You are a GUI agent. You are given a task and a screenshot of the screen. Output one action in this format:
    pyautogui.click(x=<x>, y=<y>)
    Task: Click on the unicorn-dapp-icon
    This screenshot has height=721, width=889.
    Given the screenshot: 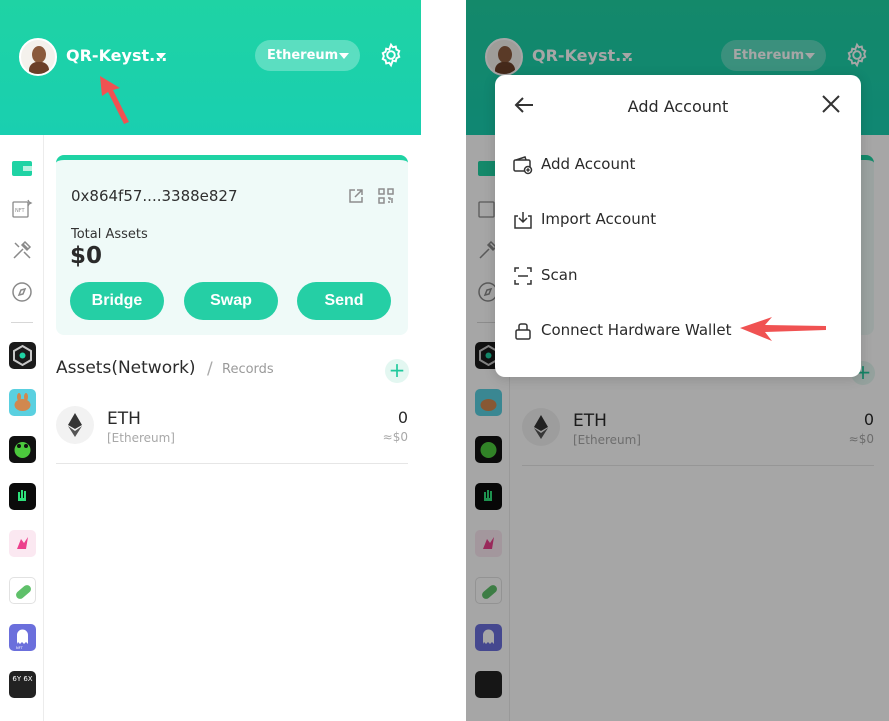 What is the action you would take?
    pyautogui.click(x=22, y=543)
    